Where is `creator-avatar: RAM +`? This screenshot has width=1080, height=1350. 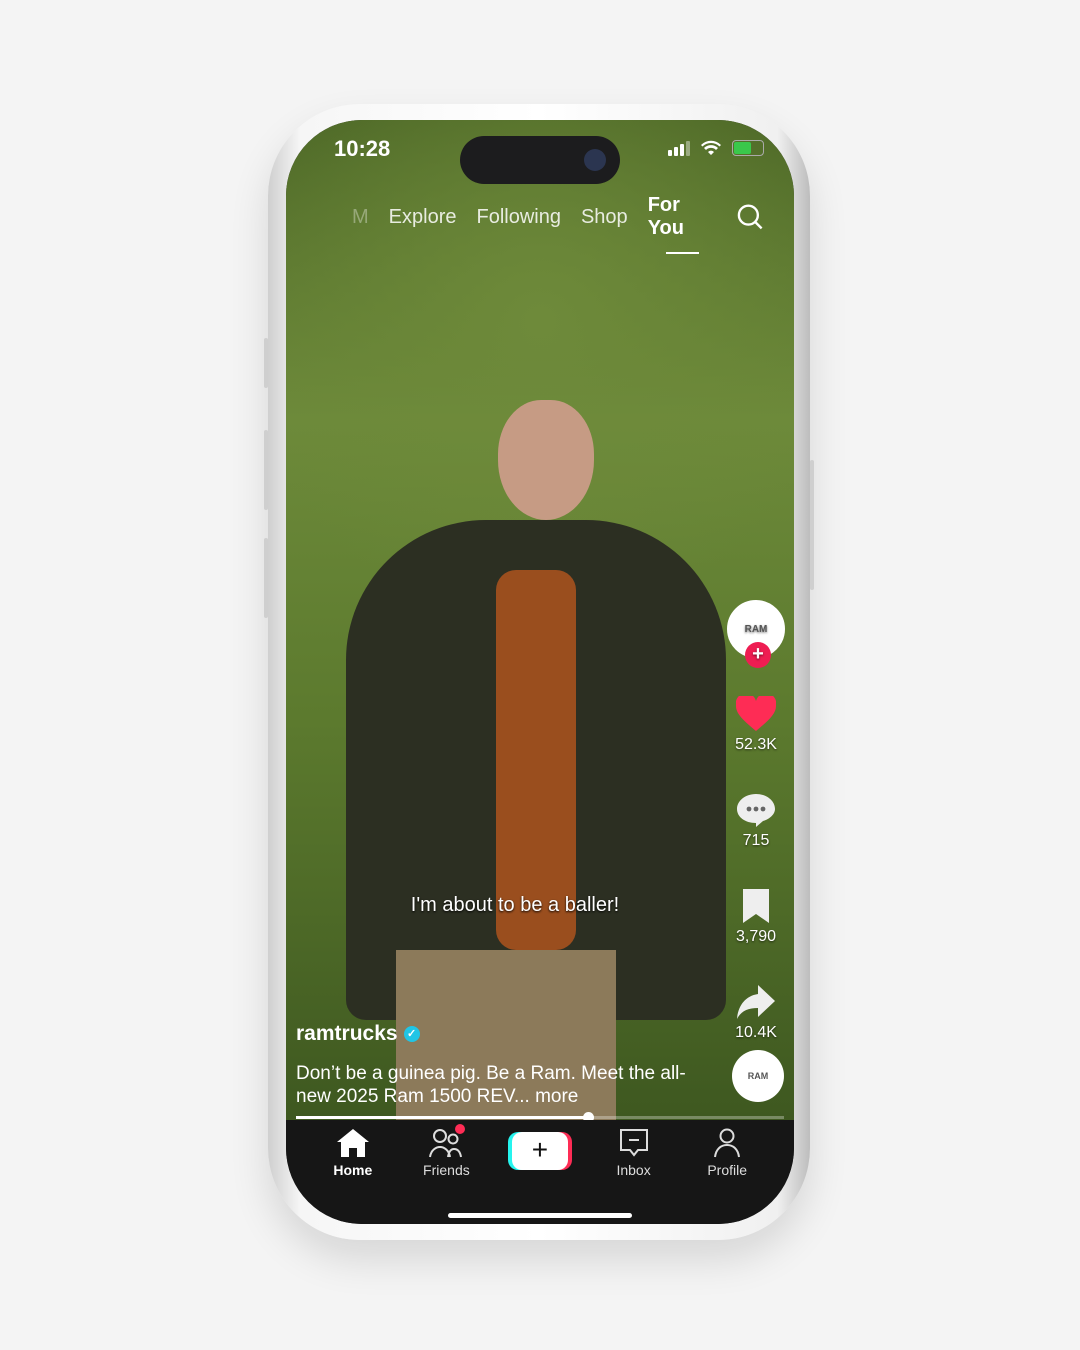
creator-avatar: RAM + is located at coordinates (756, 634).